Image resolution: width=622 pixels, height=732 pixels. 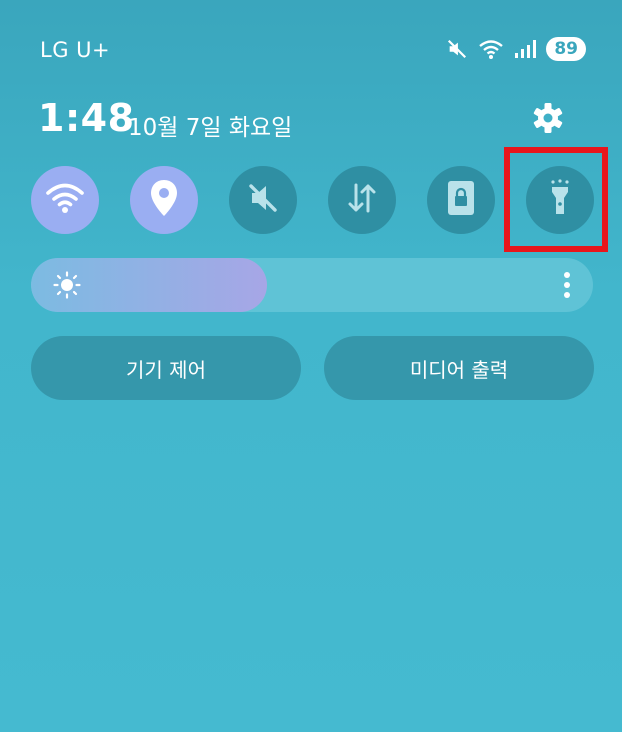 What do you see at coordinates (548, 118) in the screenshot?
I see `settings-gear-icon` at bounding box center [548, 118].